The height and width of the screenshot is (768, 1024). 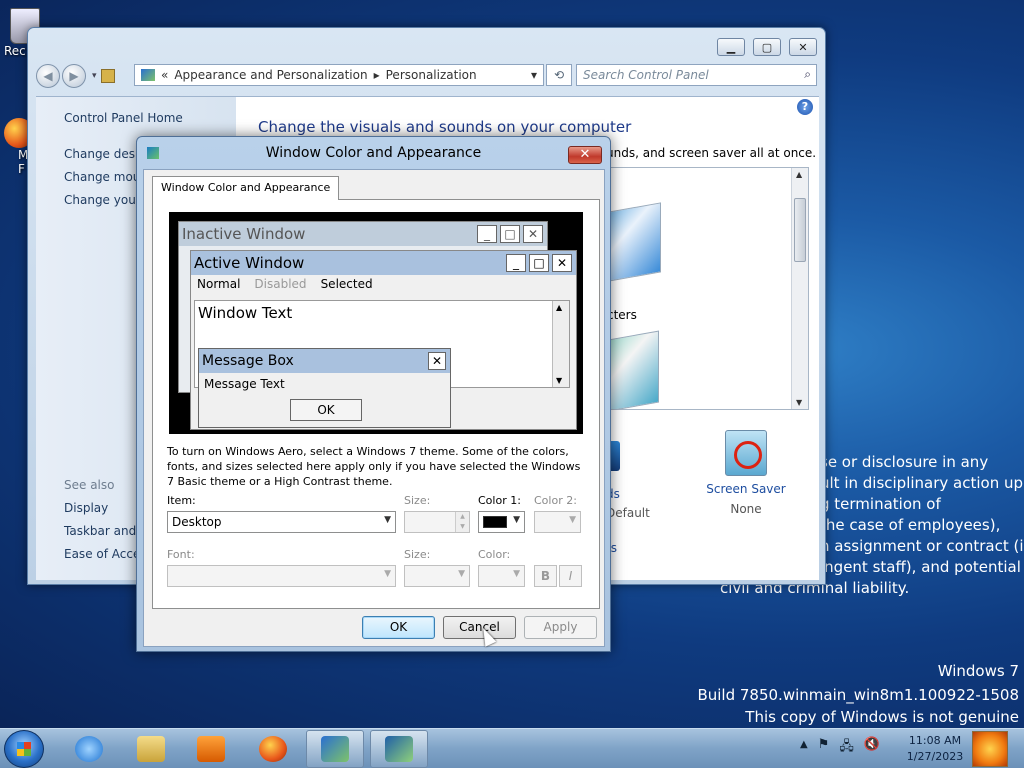 I want to click on bold-button: B, so click(x=545, y=576).